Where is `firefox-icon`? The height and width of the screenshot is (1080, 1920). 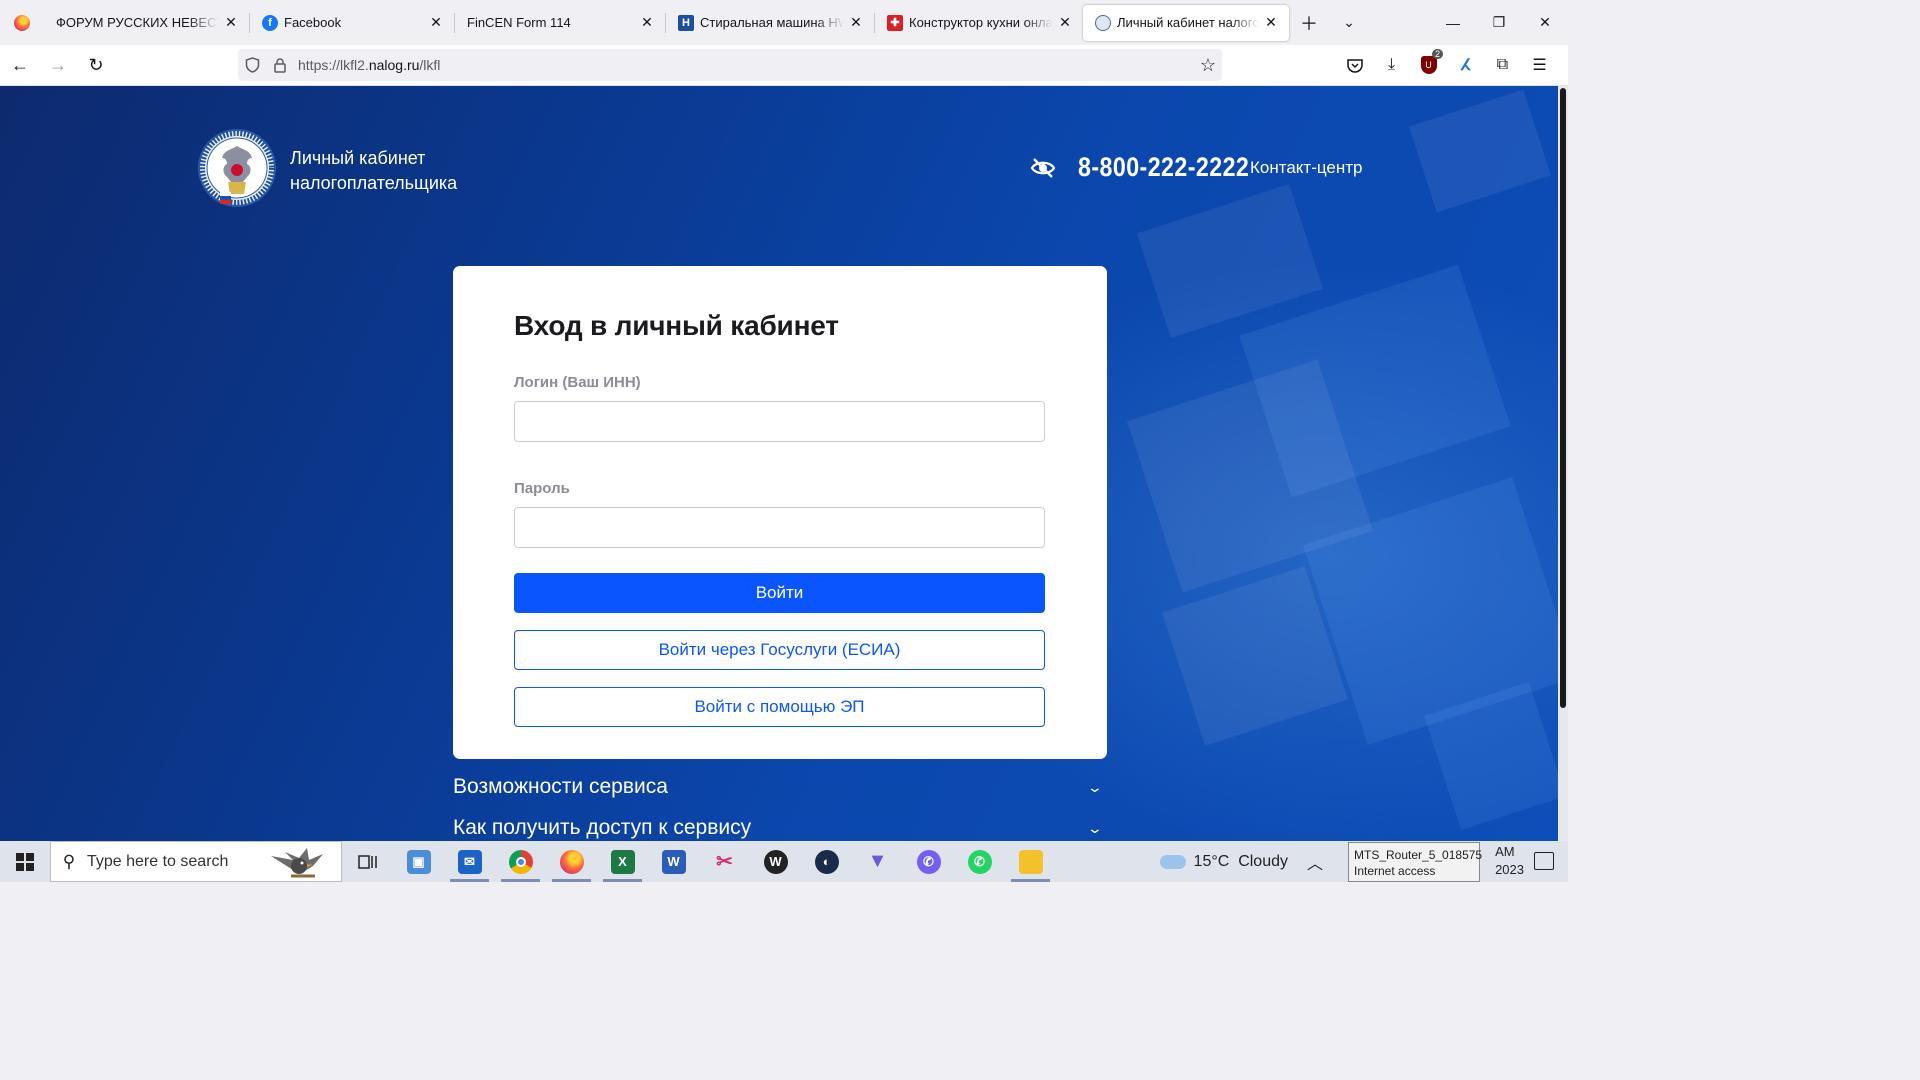 firefox-icon is located at coordinates (22, 22).